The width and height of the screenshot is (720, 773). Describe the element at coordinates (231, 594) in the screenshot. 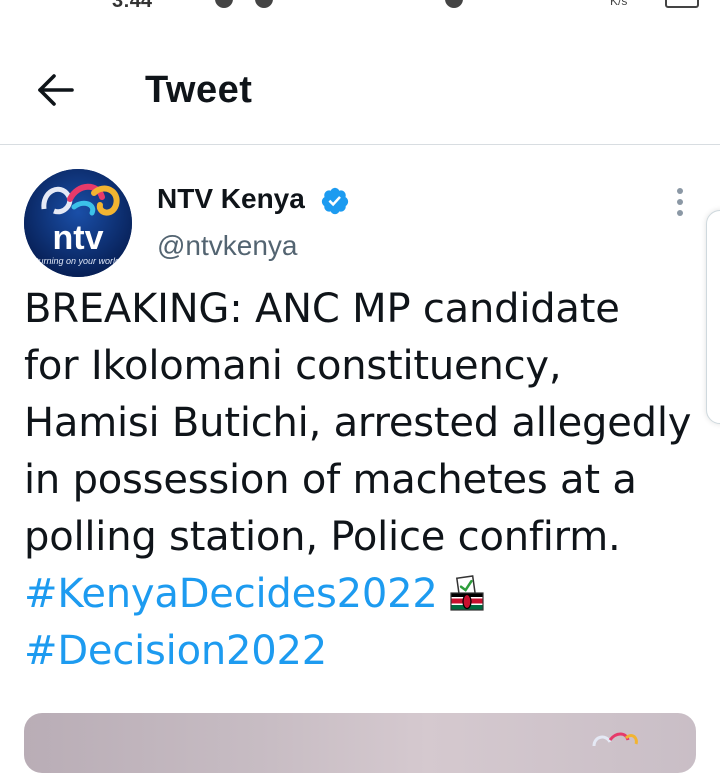

I see `hashtag-kenyadecides2022: #KenyaDecides2022` at that location.